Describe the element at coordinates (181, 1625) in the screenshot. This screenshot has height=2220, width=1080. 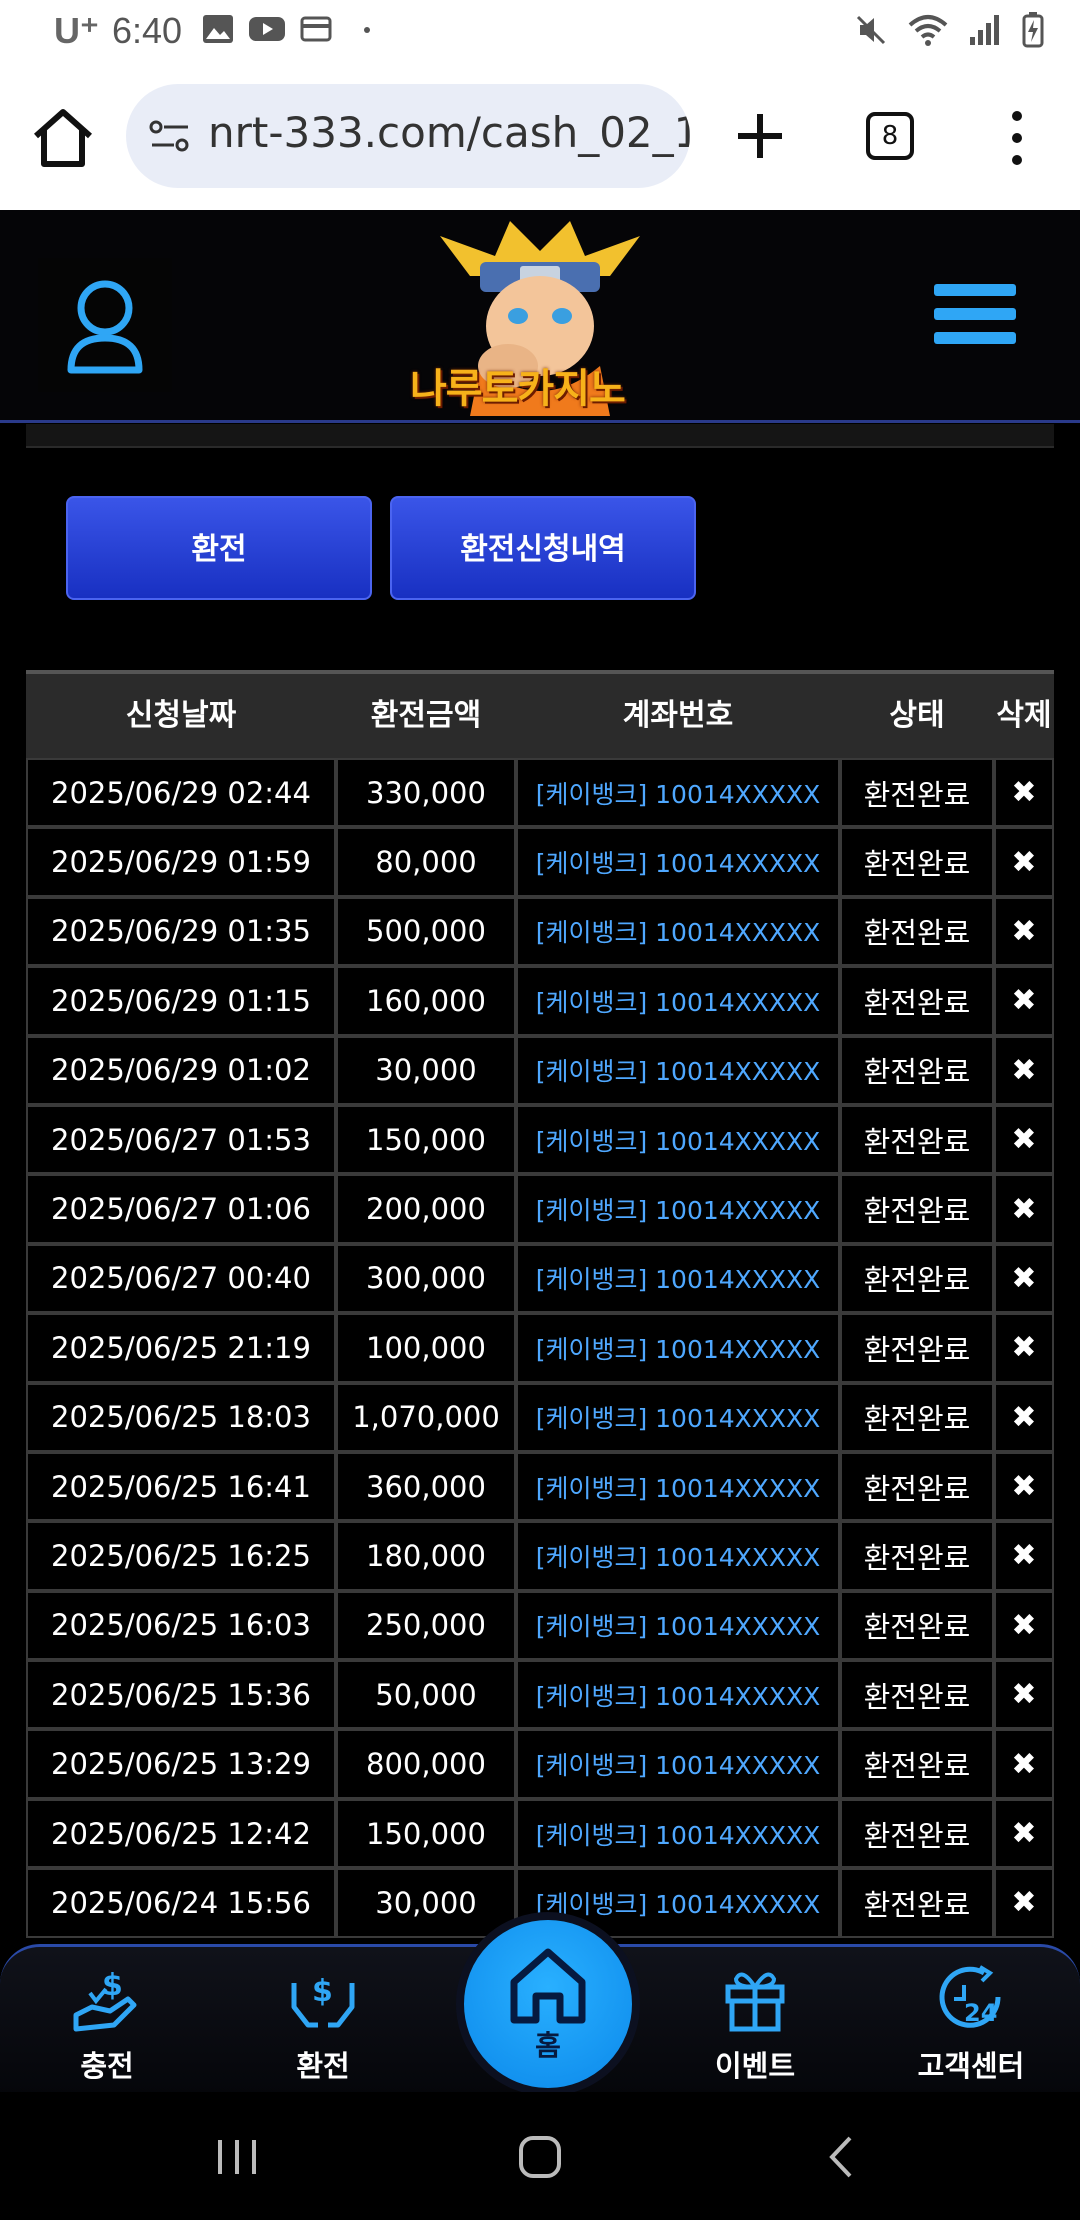
I see `cell-date: 2025/06/25 16:03` at that location.